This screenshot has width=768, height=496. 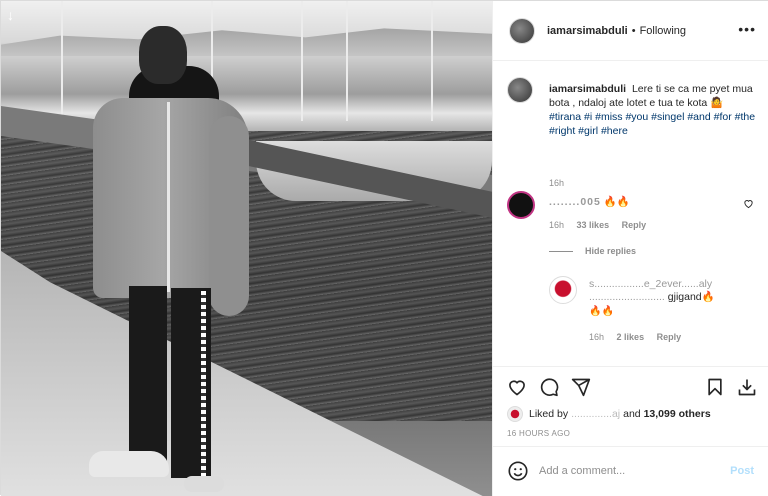 What do you see at coordinates (663, 31) in the screenshot?
I see `following-button: Following` at bounding box center [663, 31].